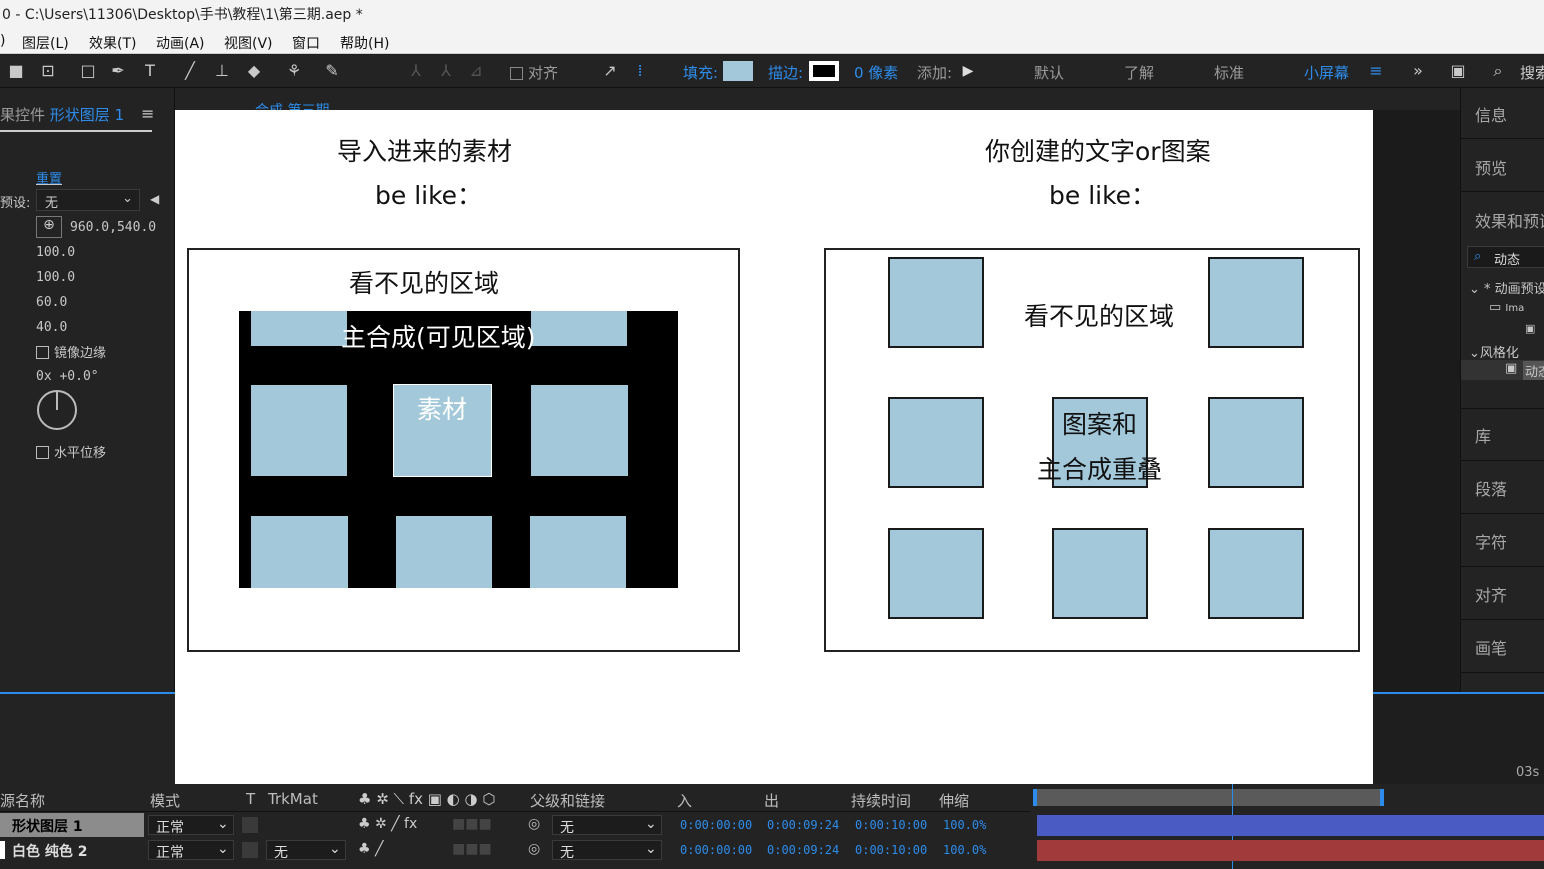 This screenshot has width=1544, height=869. I want to click on tree-item-animation-presets: ⌄ * 动画预设, so click(1506, 287).